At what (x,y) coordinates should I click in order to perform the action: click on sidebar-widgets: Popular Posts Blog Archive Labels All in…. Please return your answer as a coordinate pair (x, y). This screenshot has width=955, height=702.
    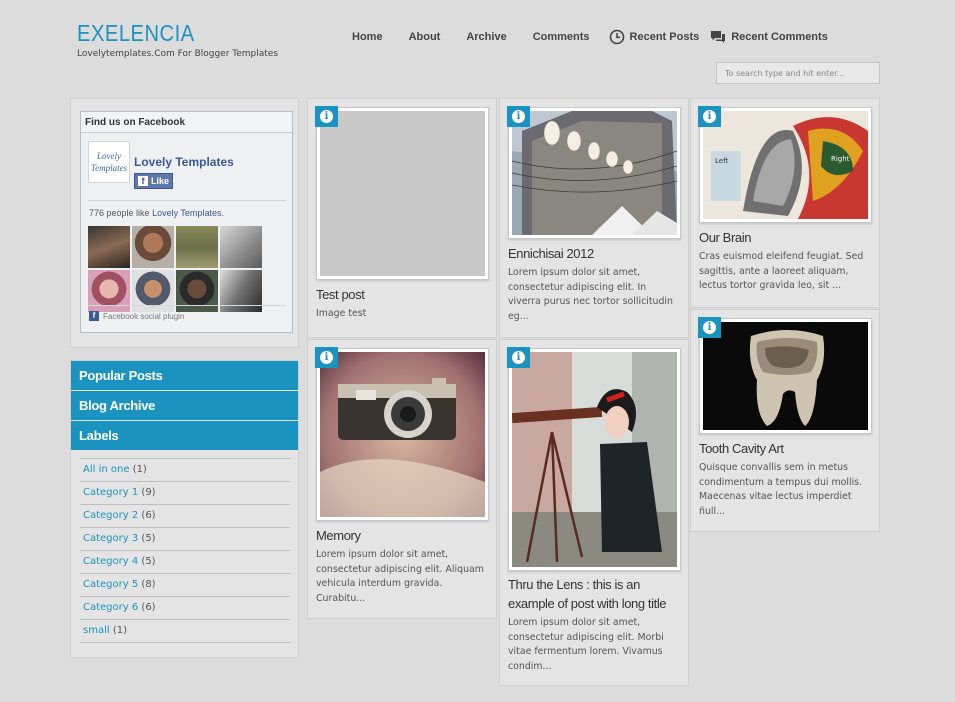
    Looking at the image, I should click on (184, 509).